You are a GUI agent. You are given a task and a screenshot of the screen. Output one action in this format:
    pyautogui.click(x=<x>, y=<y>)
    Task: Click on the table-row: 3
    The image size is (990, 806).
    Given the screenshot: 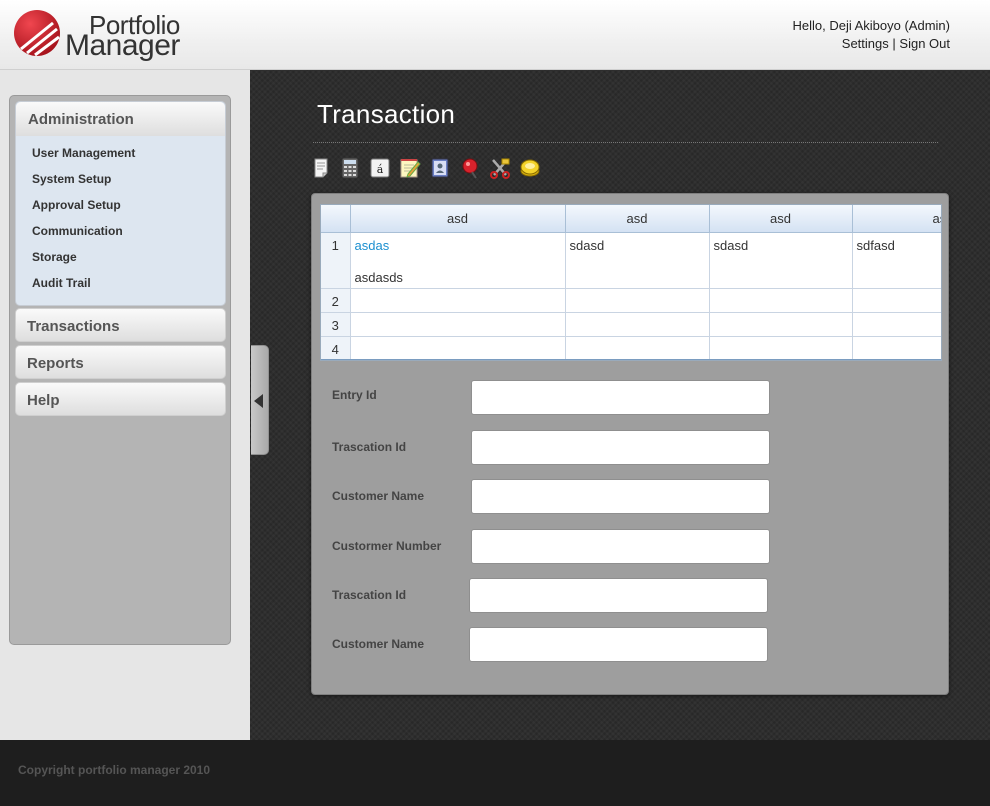 What is the action you would take?
    pyautogui.click(x=631, y=324)
    